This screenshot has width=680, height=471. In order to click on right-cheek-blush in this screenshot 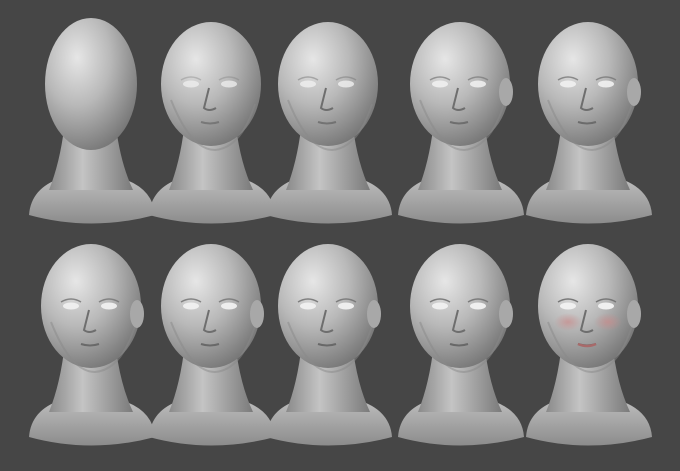, I will do `click(608, 322)`.